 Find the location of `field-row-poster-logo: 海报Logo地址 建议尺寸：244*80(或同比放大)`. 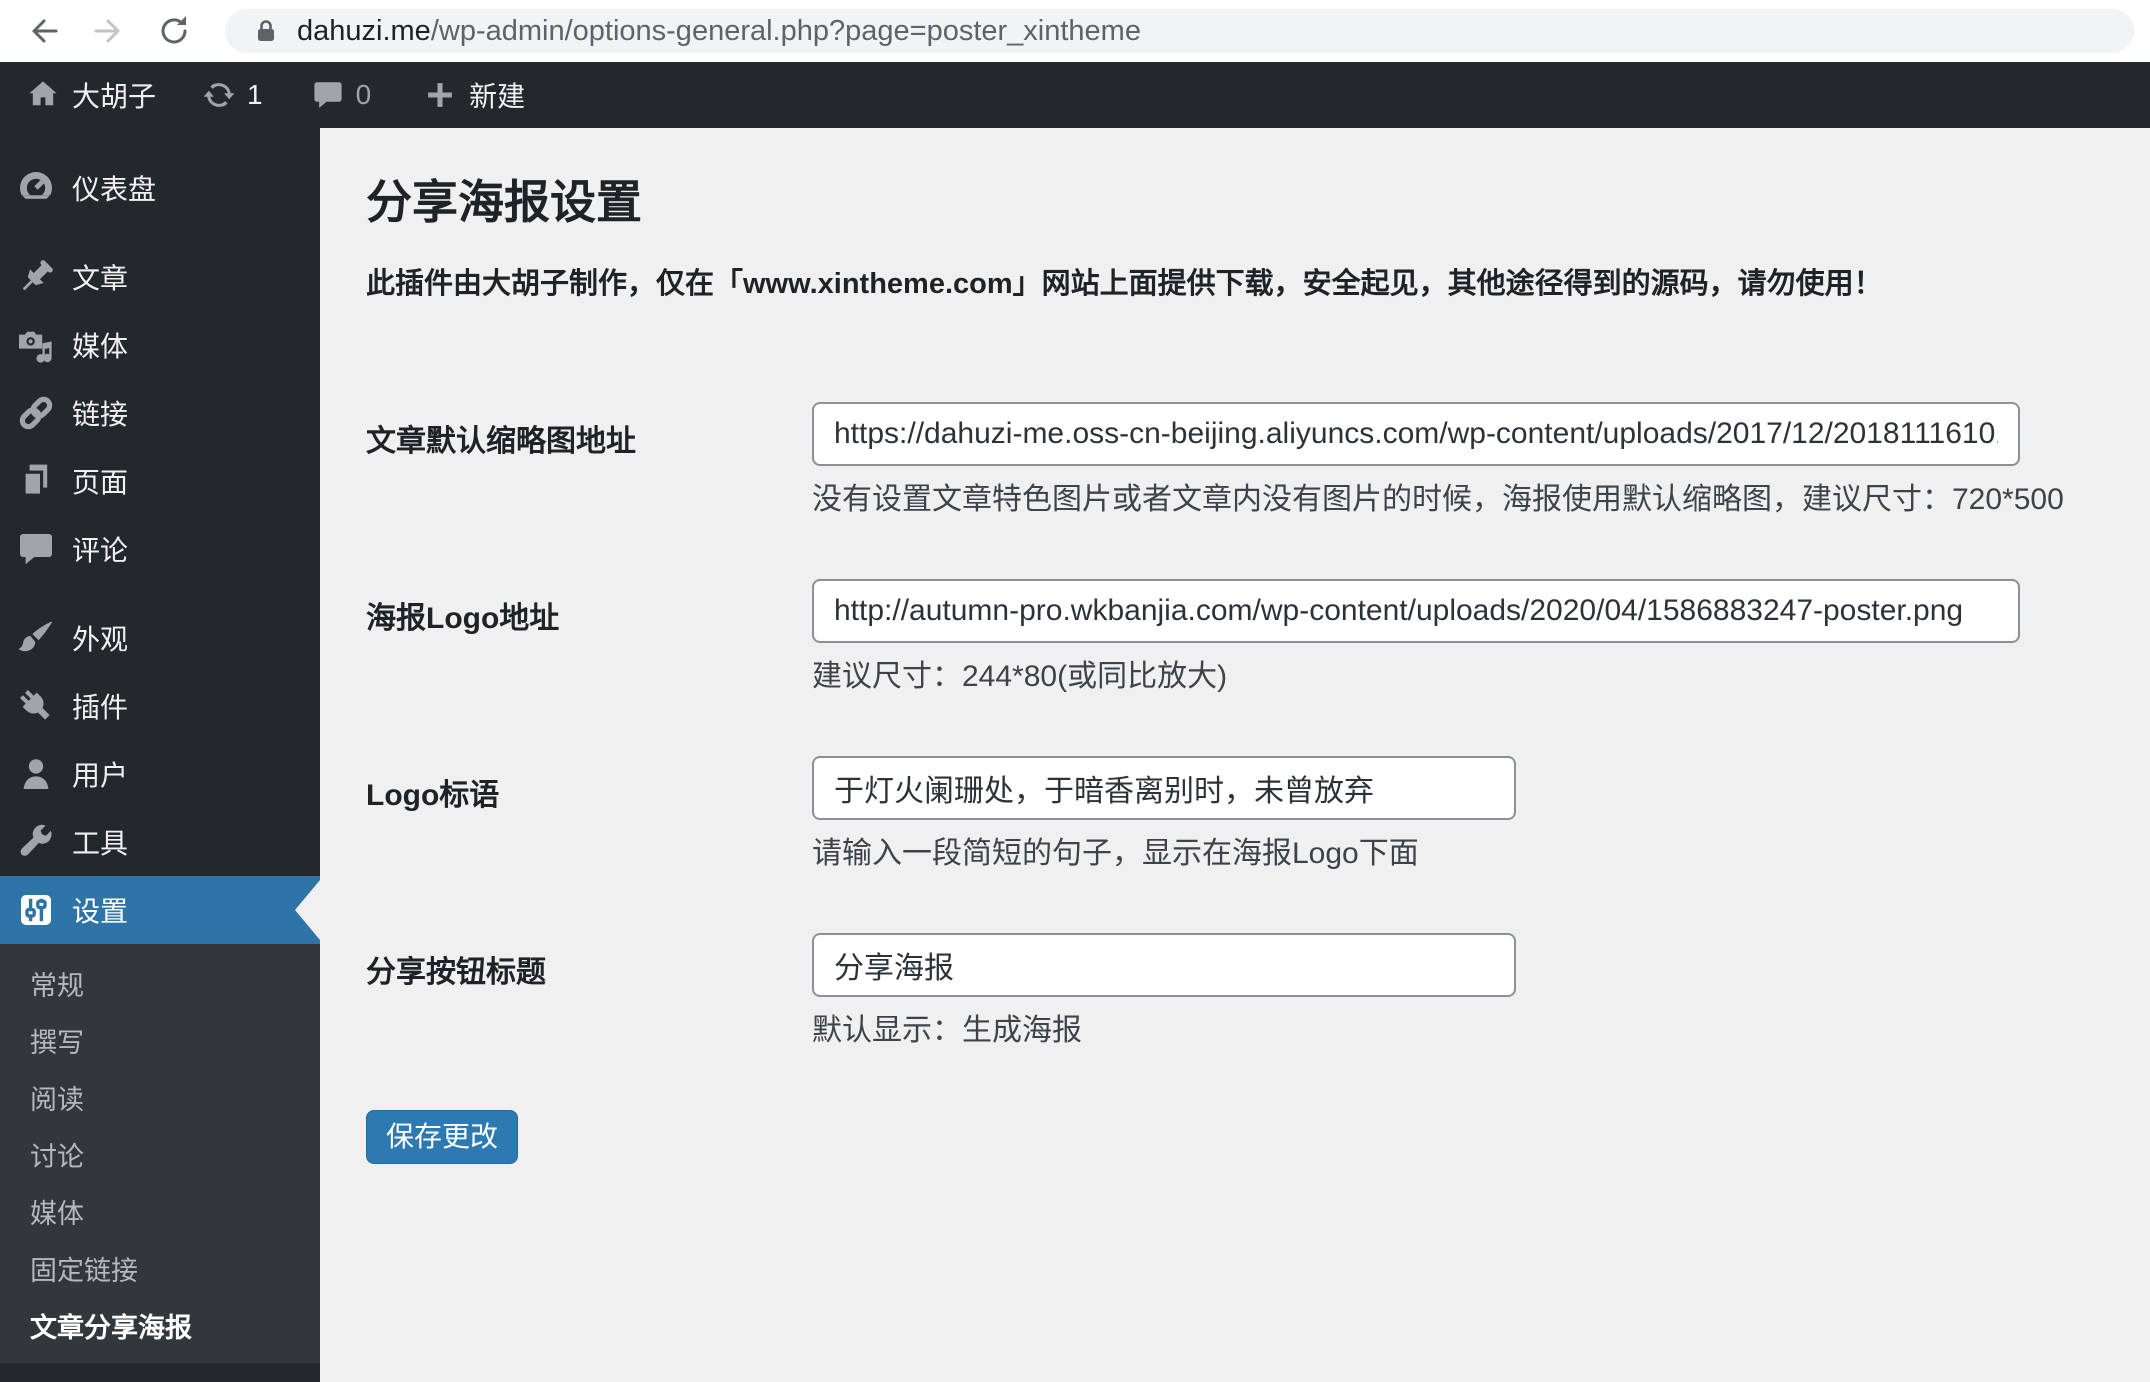

field-row-poster-logo: 海报Logo地址 建议尺寸：244*80(或同比放大) is located at coordinates (1238, 636).